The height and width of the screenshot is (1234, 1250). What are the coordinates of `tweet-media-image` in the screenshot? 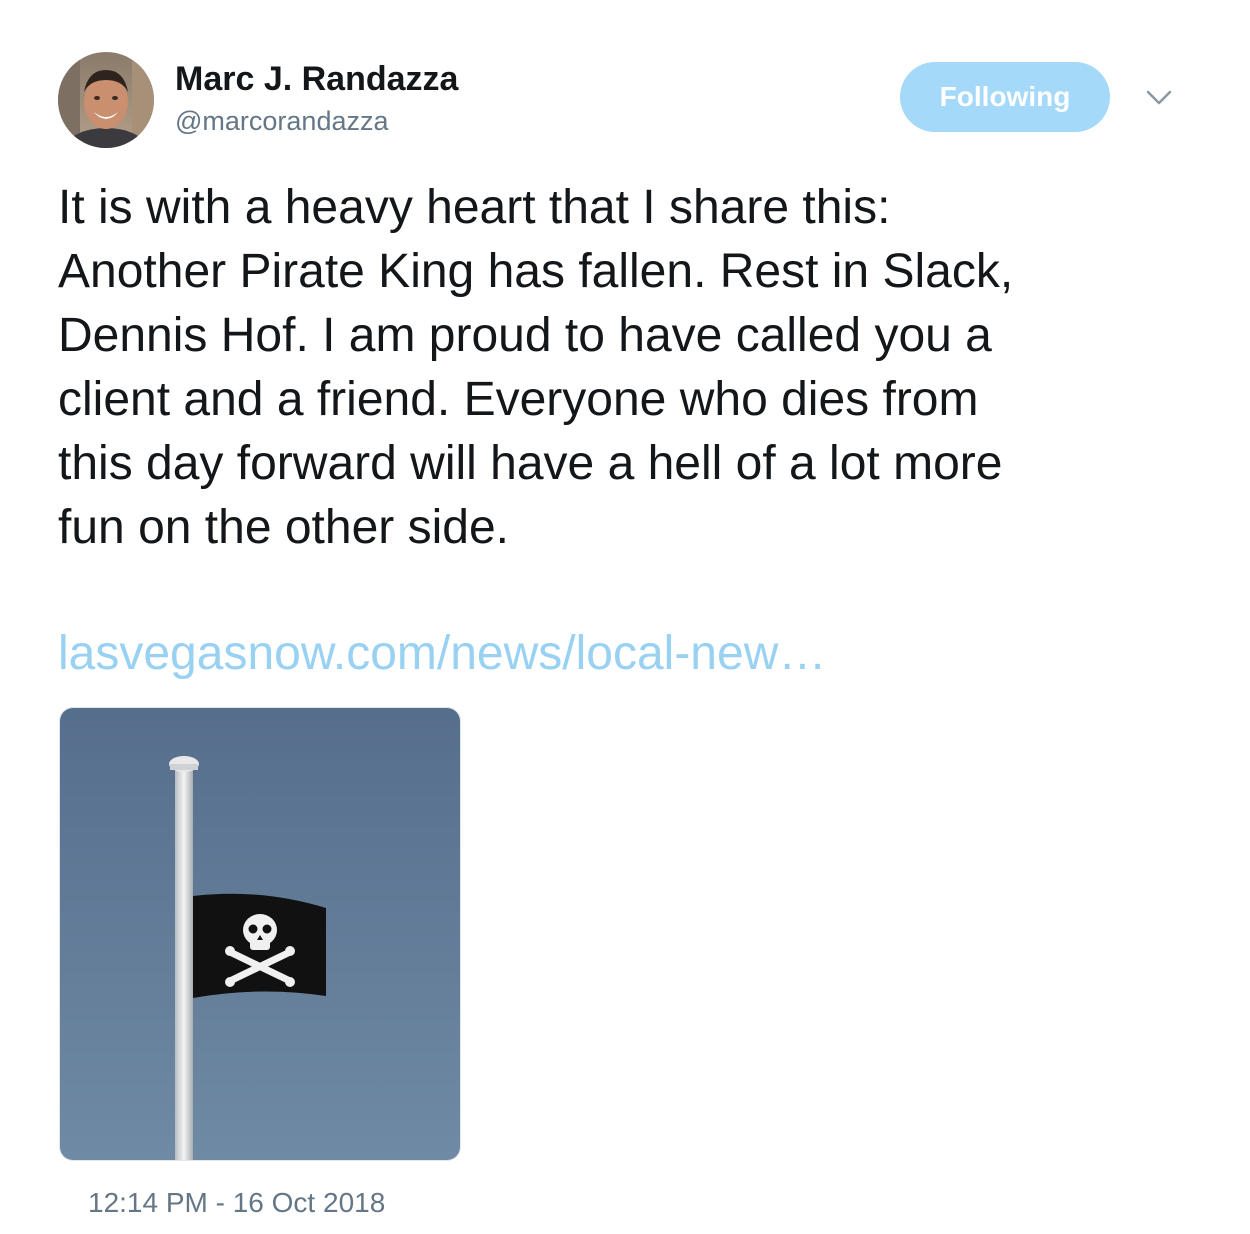 It's located at (260, 934).